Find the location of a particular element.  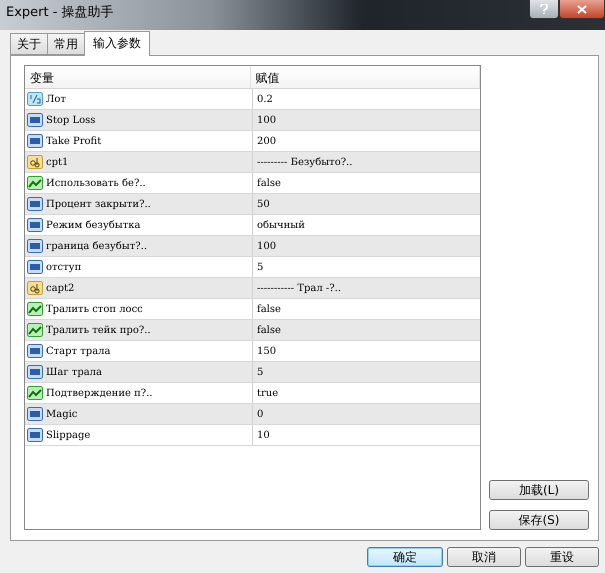

parameter-name: Режим безубытка is located at coordinates (93, 225).